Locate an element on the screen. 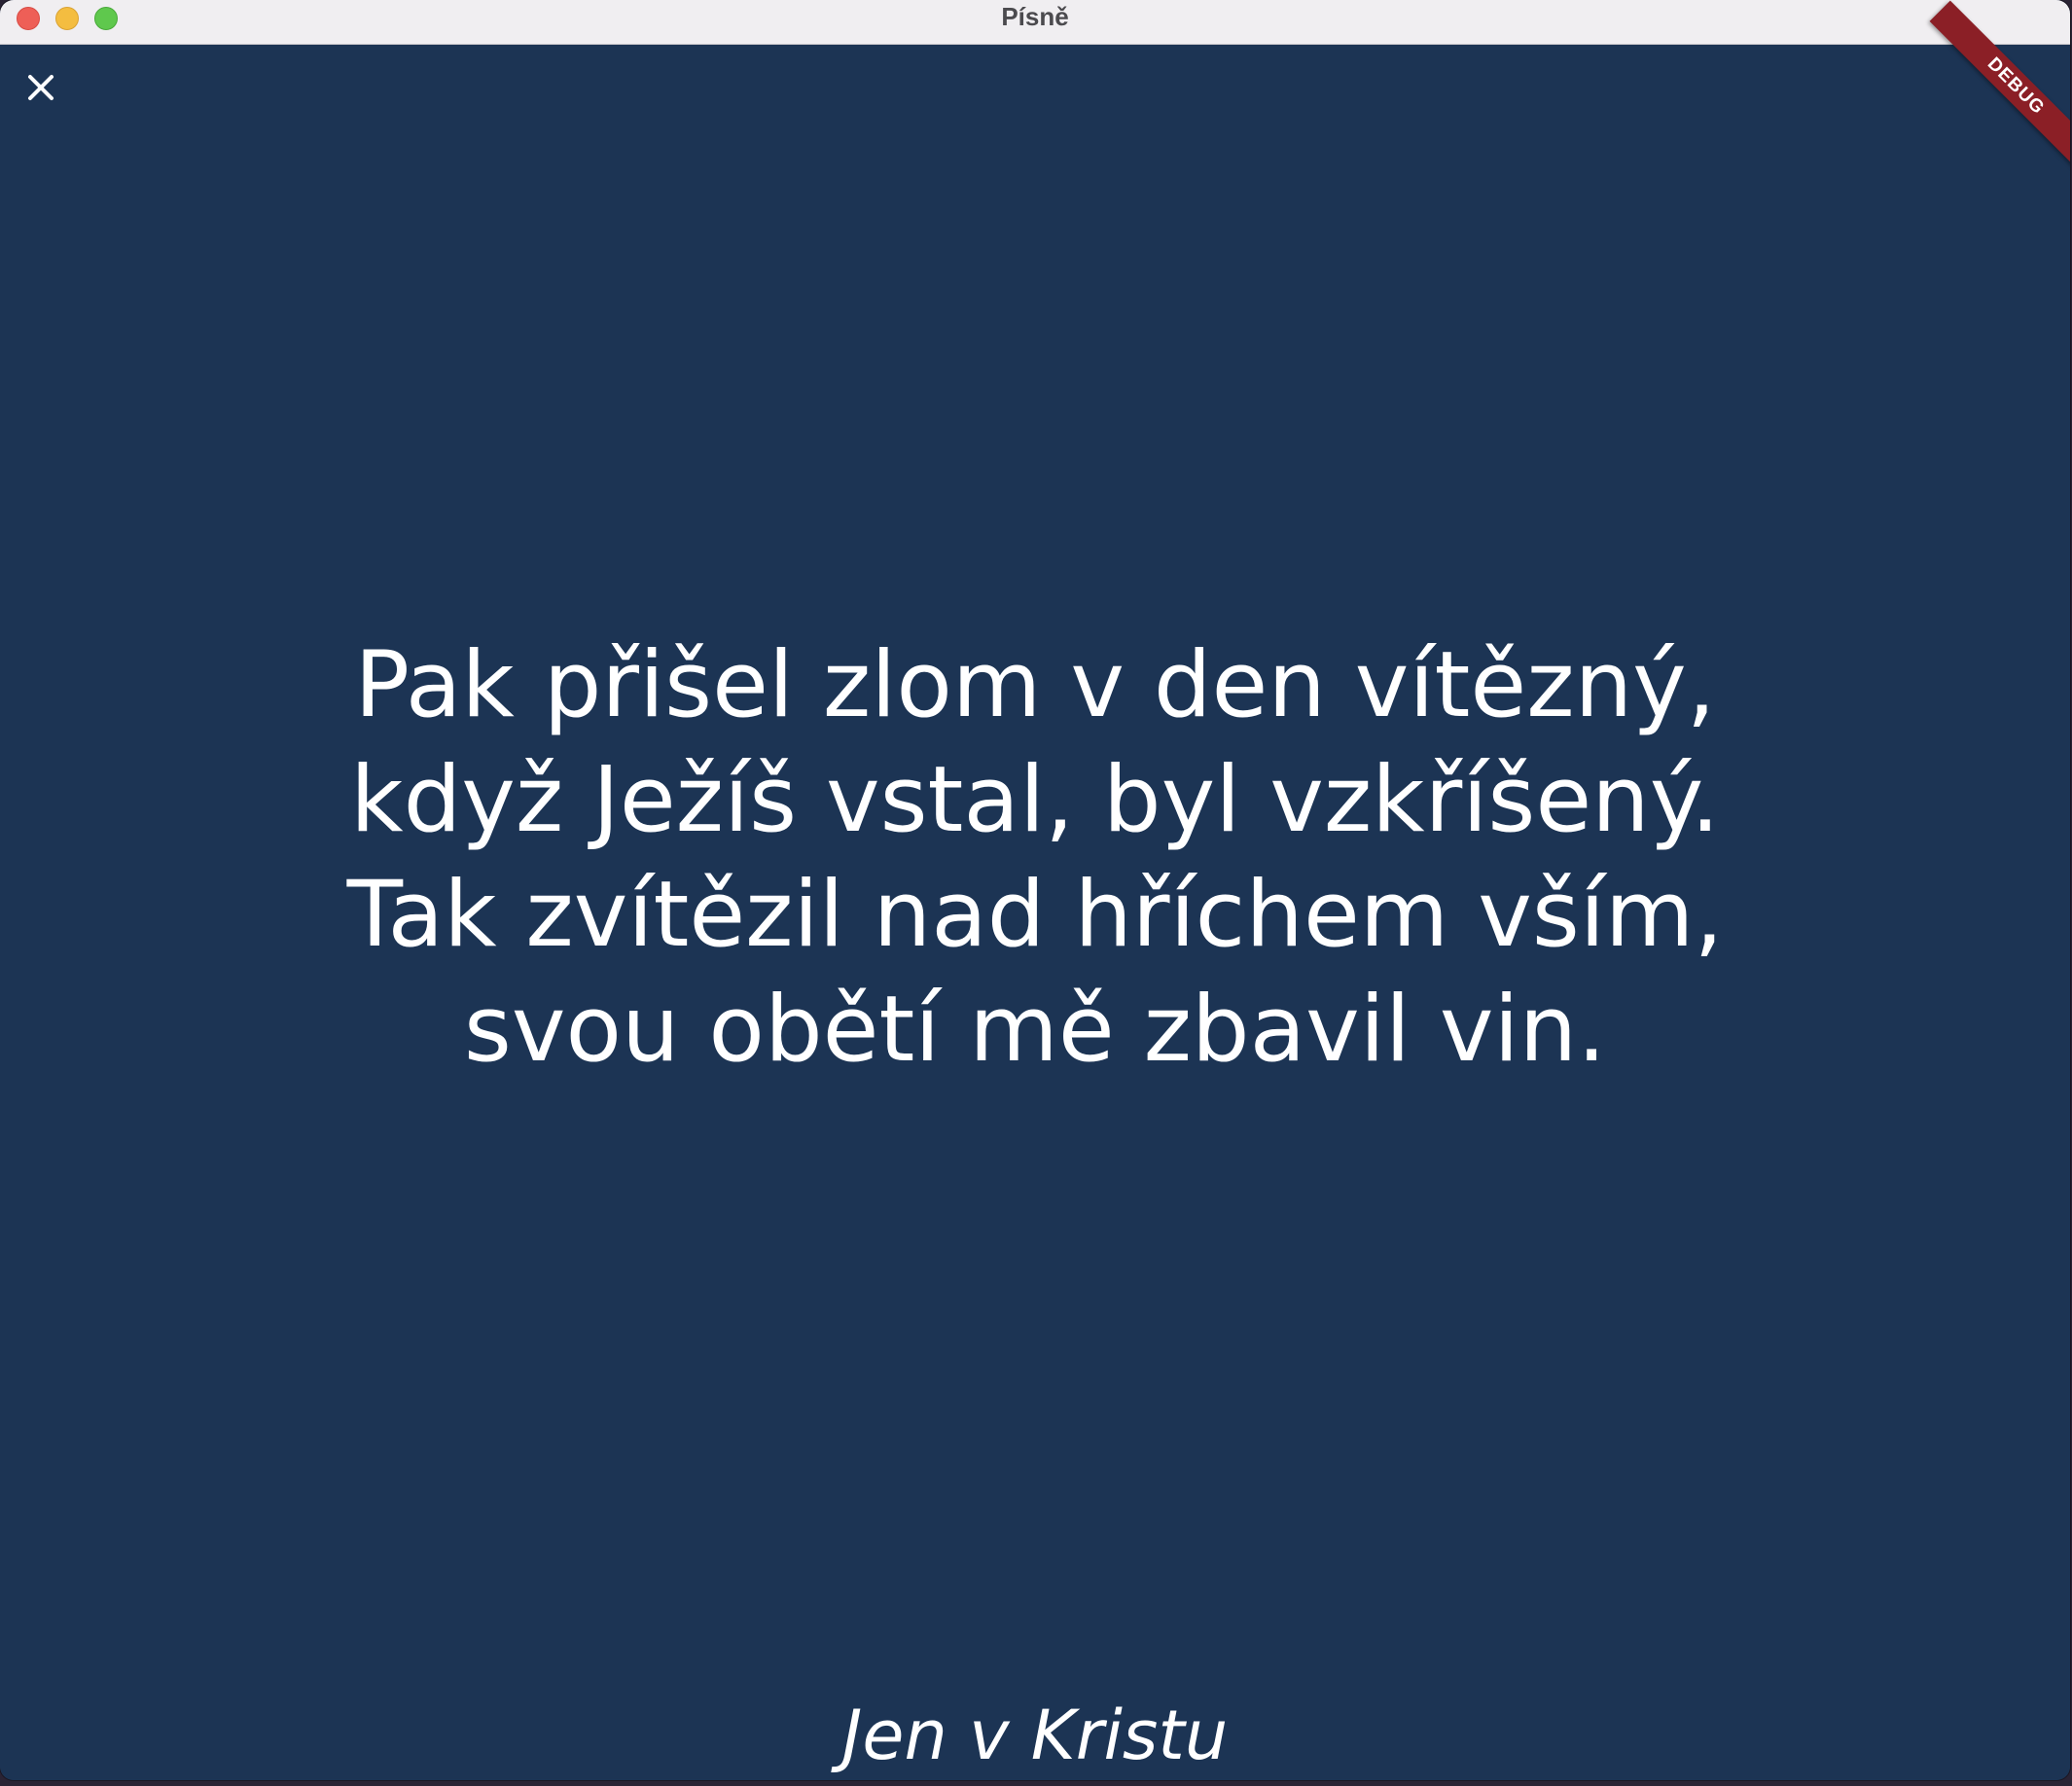 This screenshot has height=1786, width=2072. lyric-line: když Ježíš vstal, byl vzkříšený. is located at coordinates (1035, 800).